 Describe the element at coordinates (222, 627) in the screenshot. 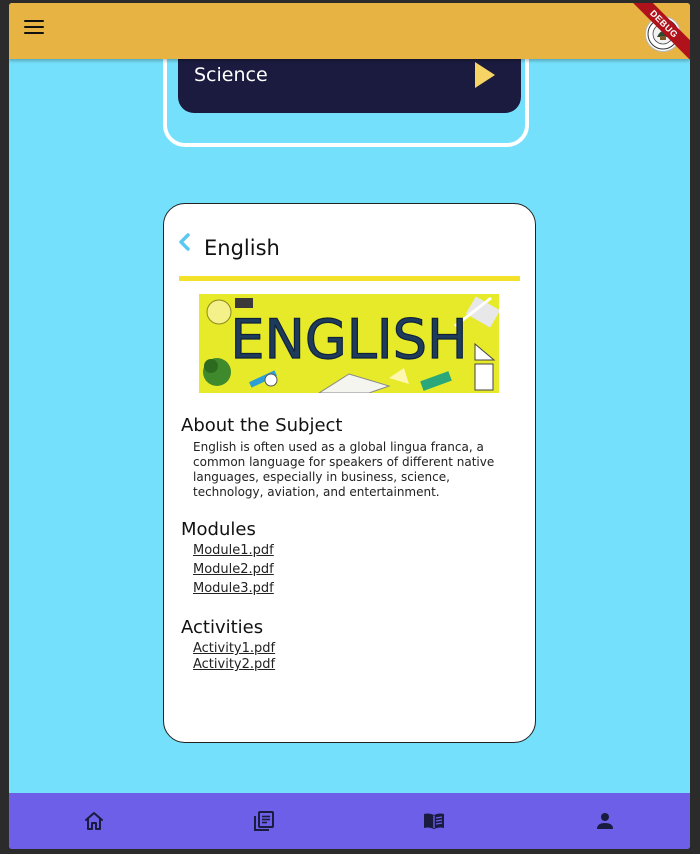

I see `activities-heading: Activities` at that location.